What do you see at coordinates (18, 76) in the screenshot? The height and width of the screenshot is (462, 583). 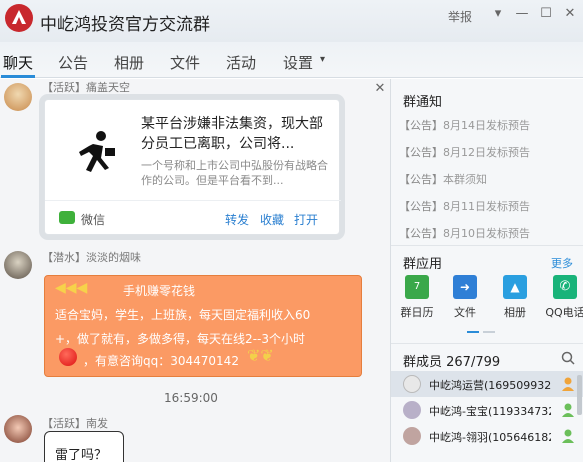 I see `active-tab-indicator` at bounding box center [18, 76].